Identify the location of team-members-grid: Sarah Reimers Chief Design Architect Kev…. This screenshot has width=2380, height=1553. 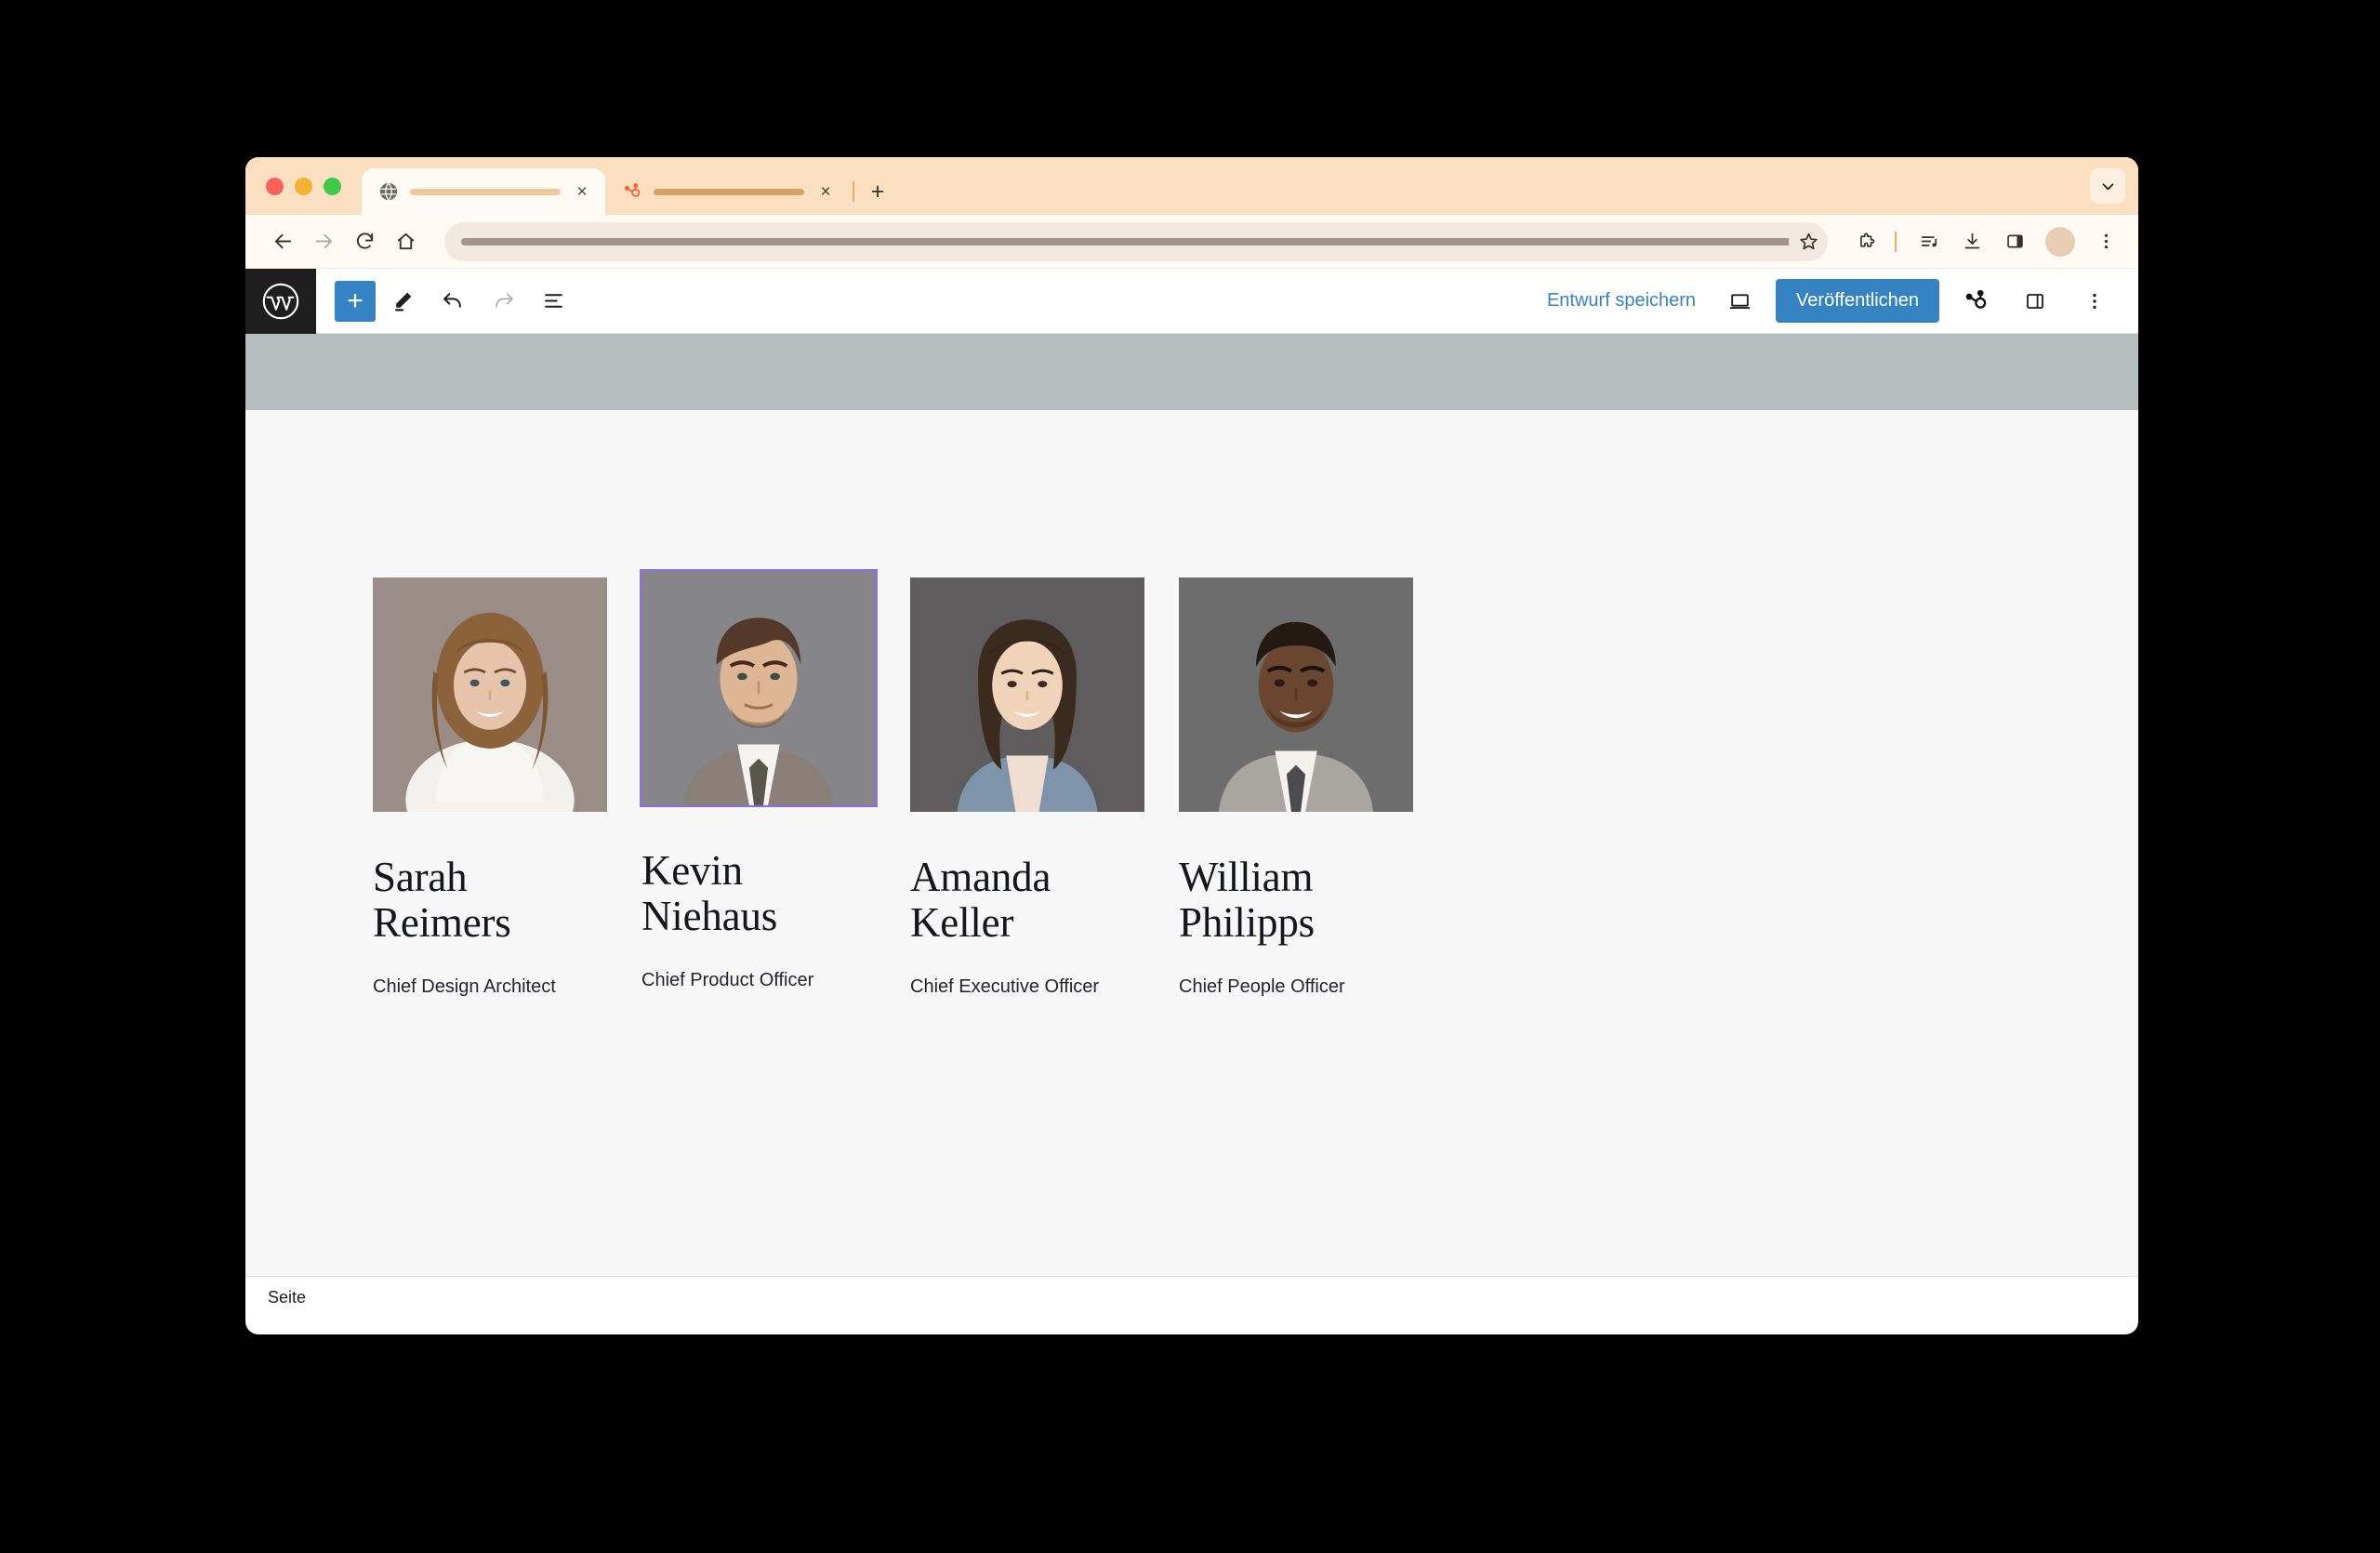
(893, 784).